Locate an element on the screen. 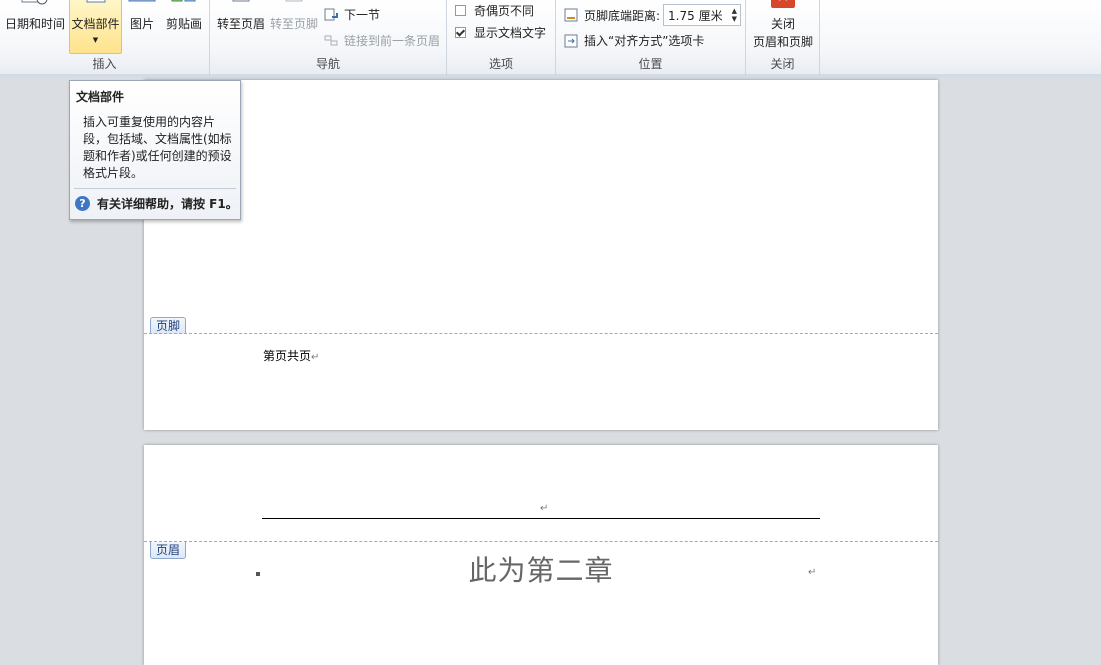  tooltip-title: 文档部件 is located at coordinates (100, 97).